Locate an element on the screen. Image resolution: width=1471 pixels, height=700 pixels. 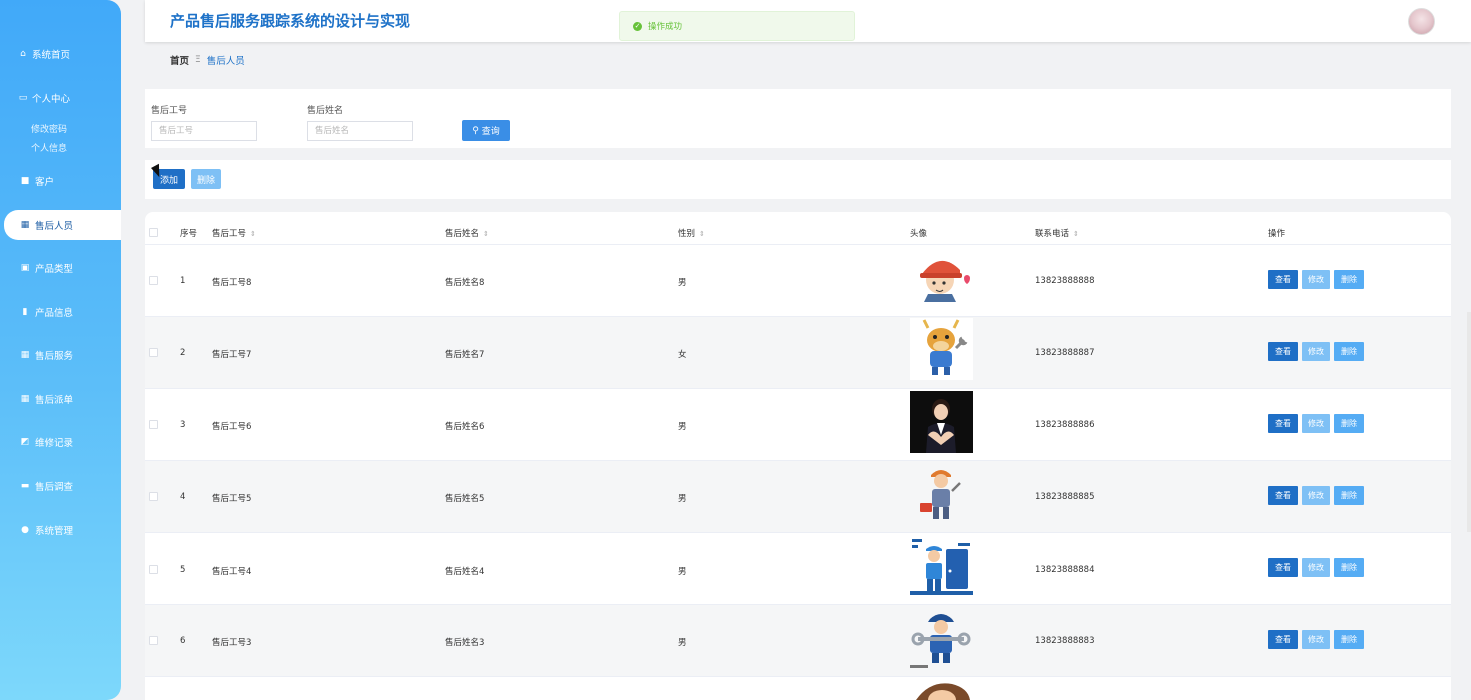
batch-delete-button: 删除 is located at coordinates (206, 179).